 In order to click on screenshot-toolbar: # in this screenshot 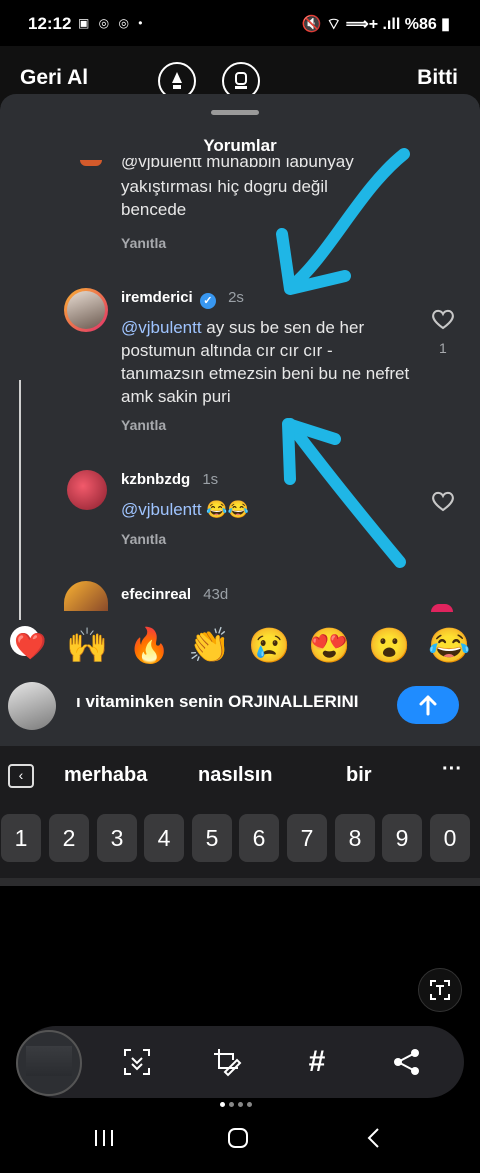, I will do `click(240, 1062)`.